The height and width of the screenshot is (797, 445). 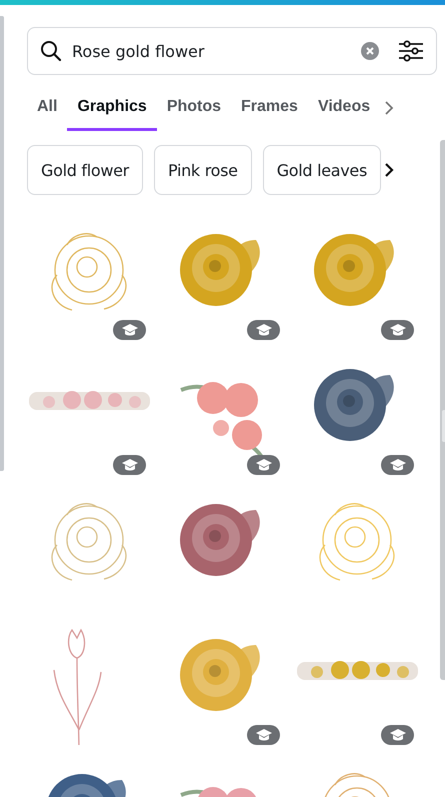 What do you see at coordinates (269, 108) in the screenshot?
I see `tab: Frames` at bounding box center [269, 108].